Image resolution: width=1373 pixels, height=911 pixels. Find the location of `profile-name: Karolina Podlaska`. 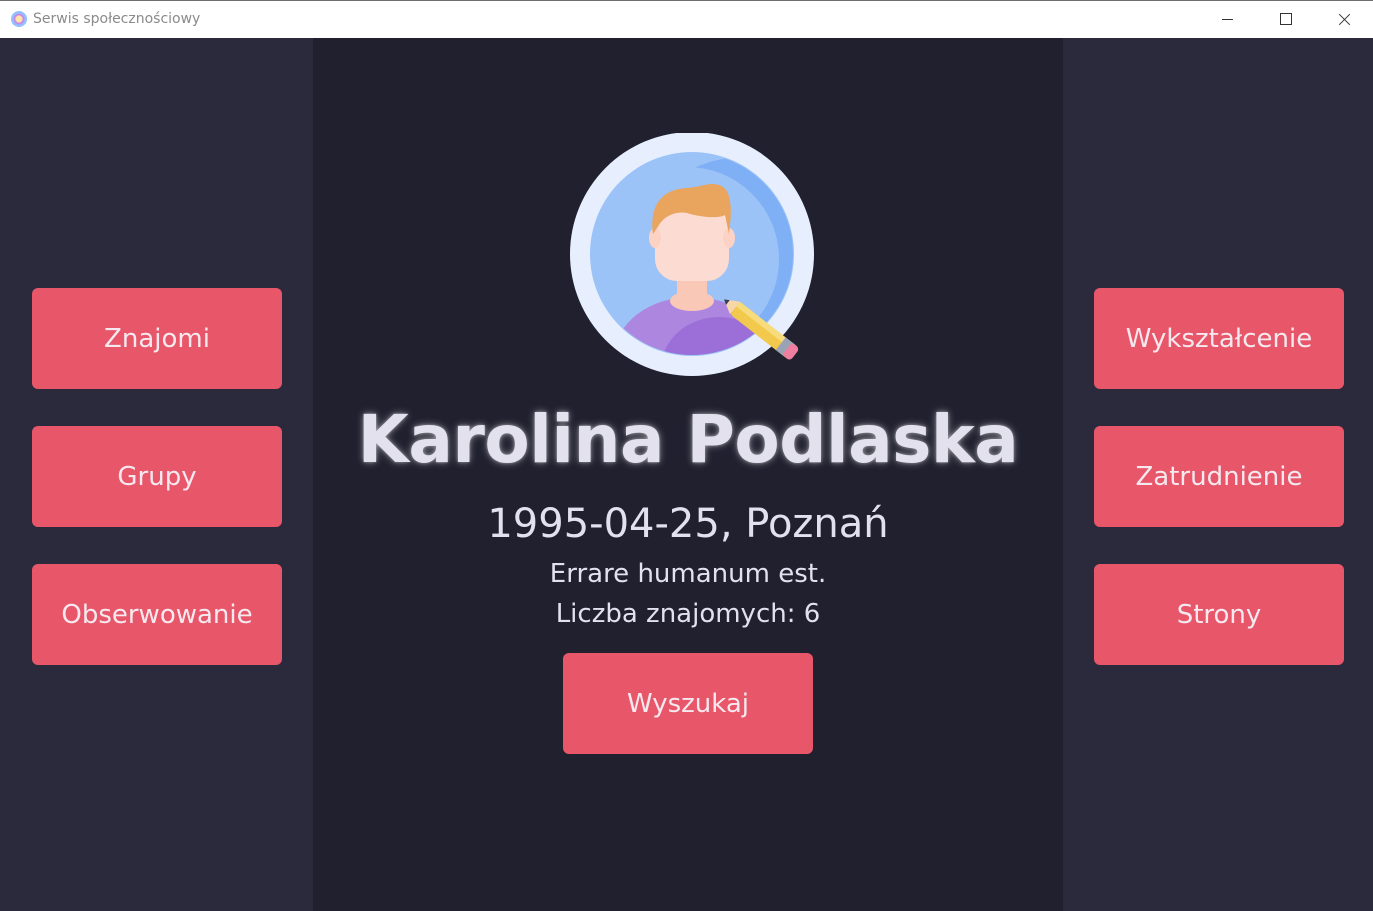

profile-name: Karolina Podlaska is located at coordinates (688, 439).